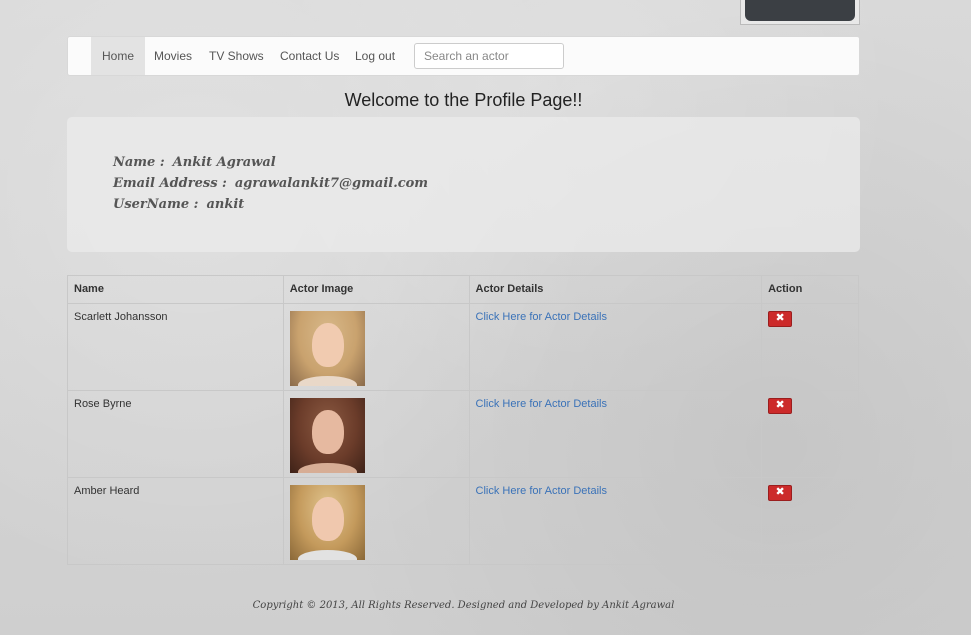  Describe the element at coordinates (810, 289) in the screenshot. I see `column-header-action: Action` at that location.